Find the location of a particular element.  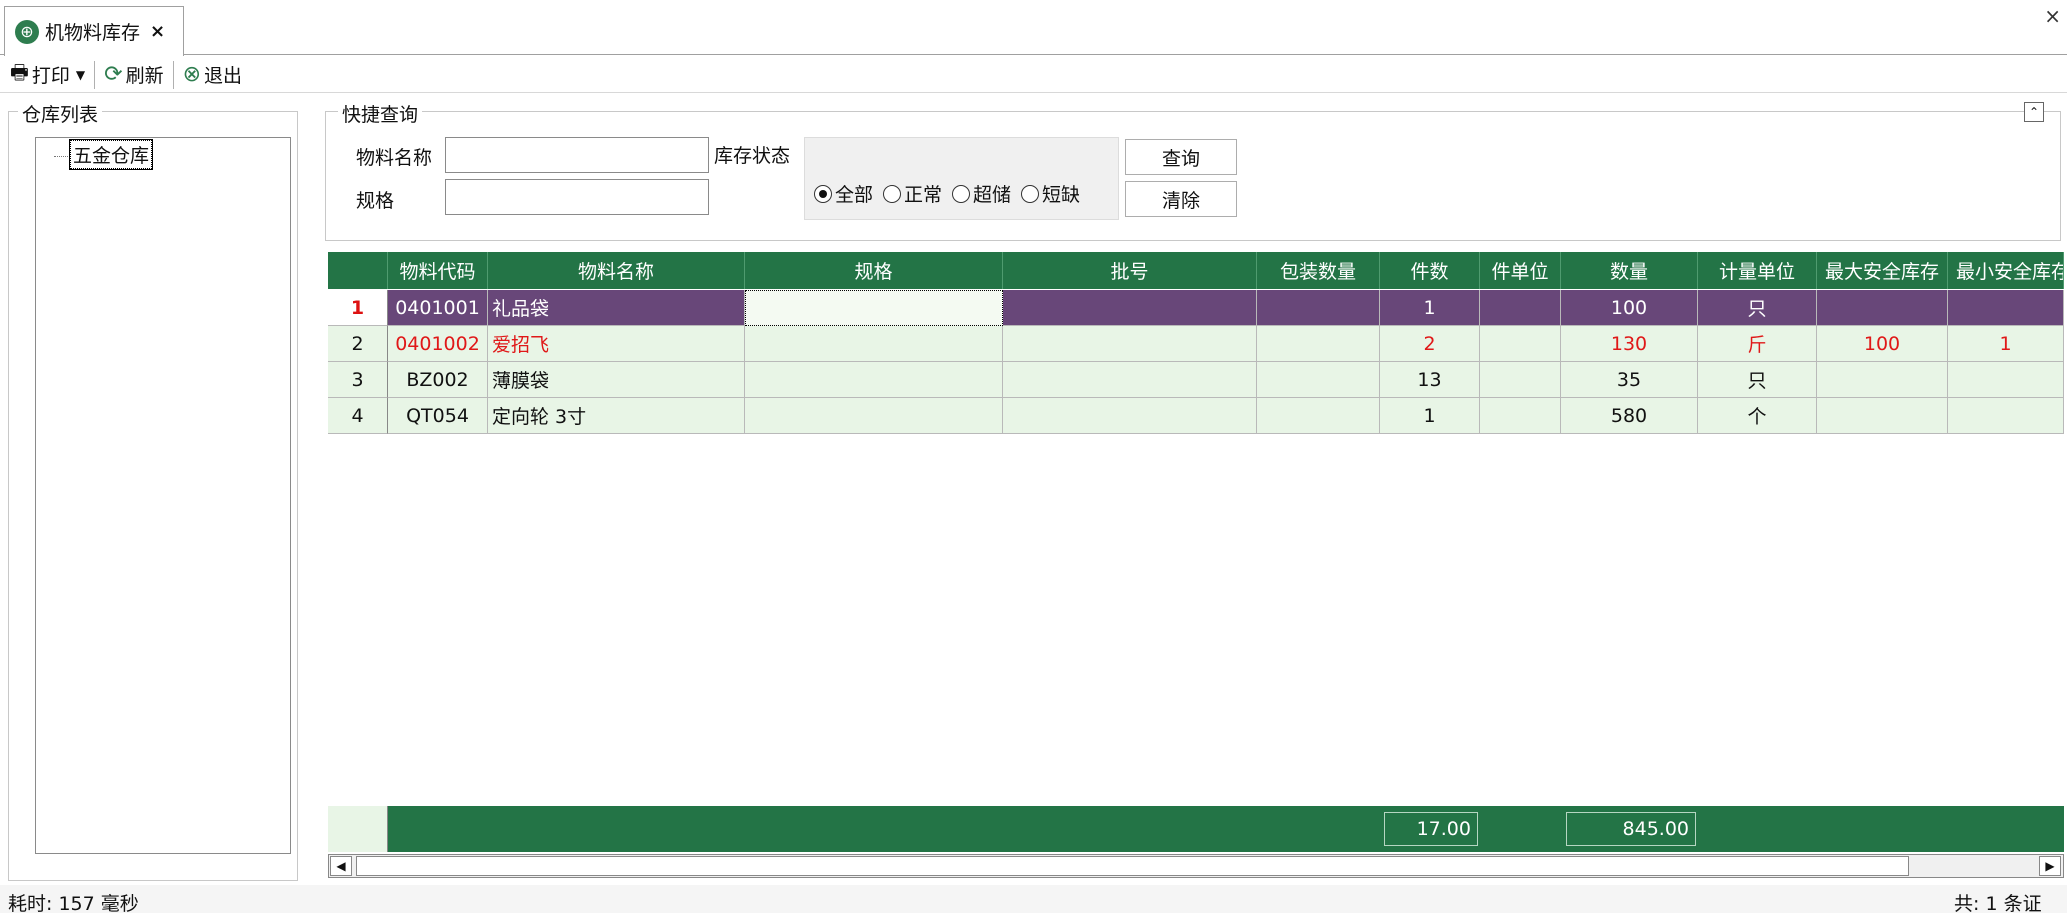

tab-label: 机物料库存 is located at coordinates (93, 33).